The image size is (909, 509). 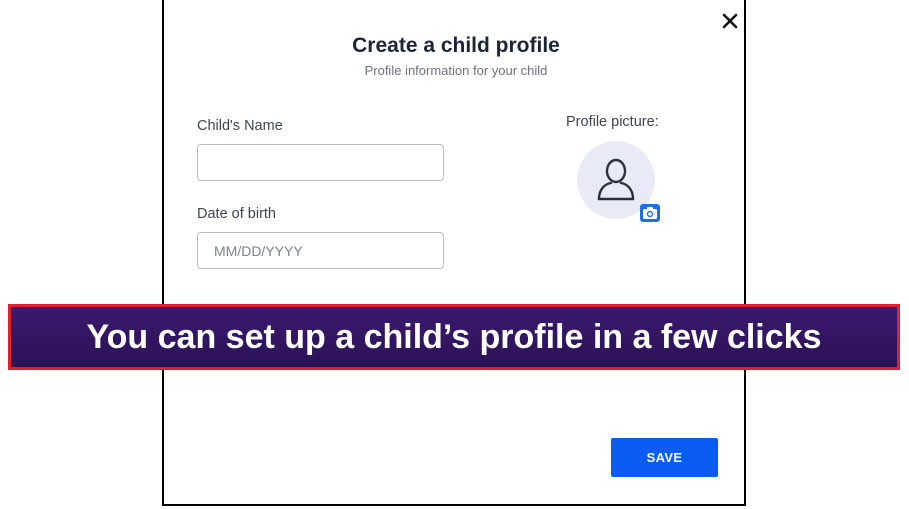 I want to click on date-of-birth-input, so click(x=320, y=250).